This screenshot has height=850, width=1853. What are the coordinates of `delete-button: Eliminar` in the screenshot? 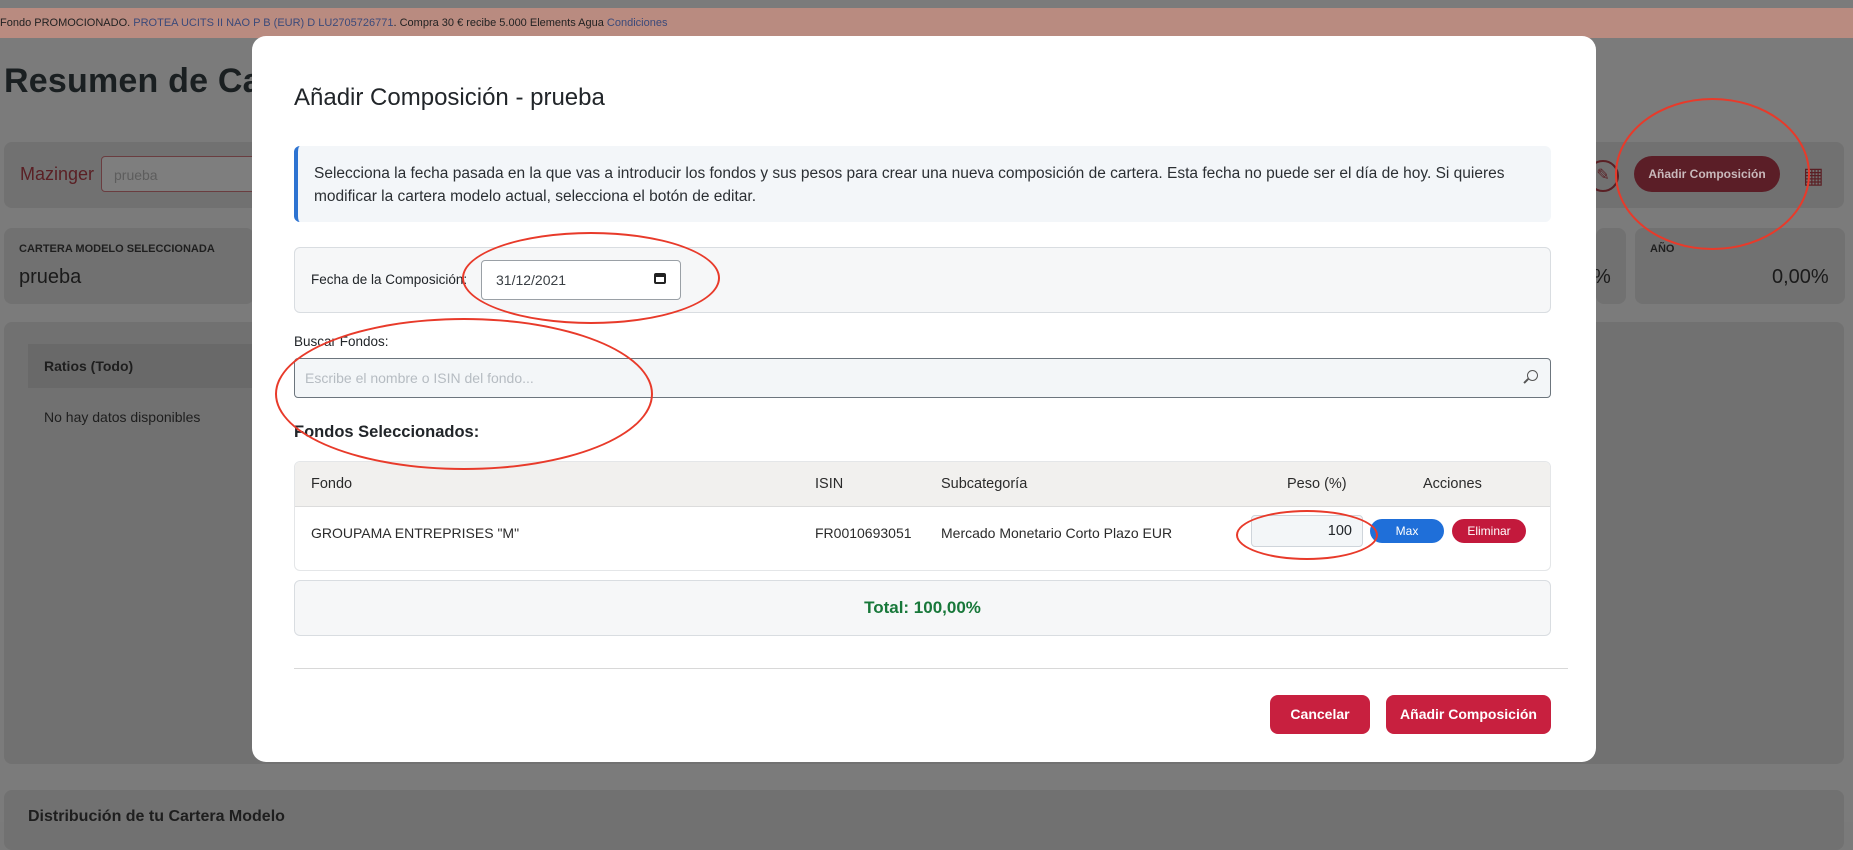 It's located at (1489, 531).